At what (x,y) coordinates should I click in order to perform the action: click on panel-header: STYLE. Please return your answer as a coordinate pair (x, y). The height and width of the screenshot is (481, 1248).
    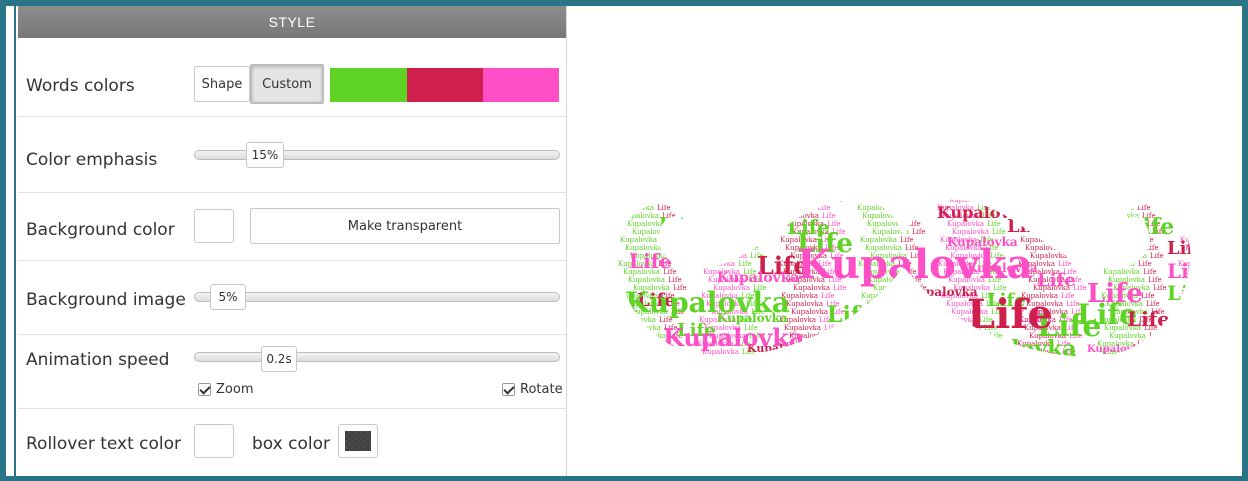
    Looking at the image, I should click on (292, 22).